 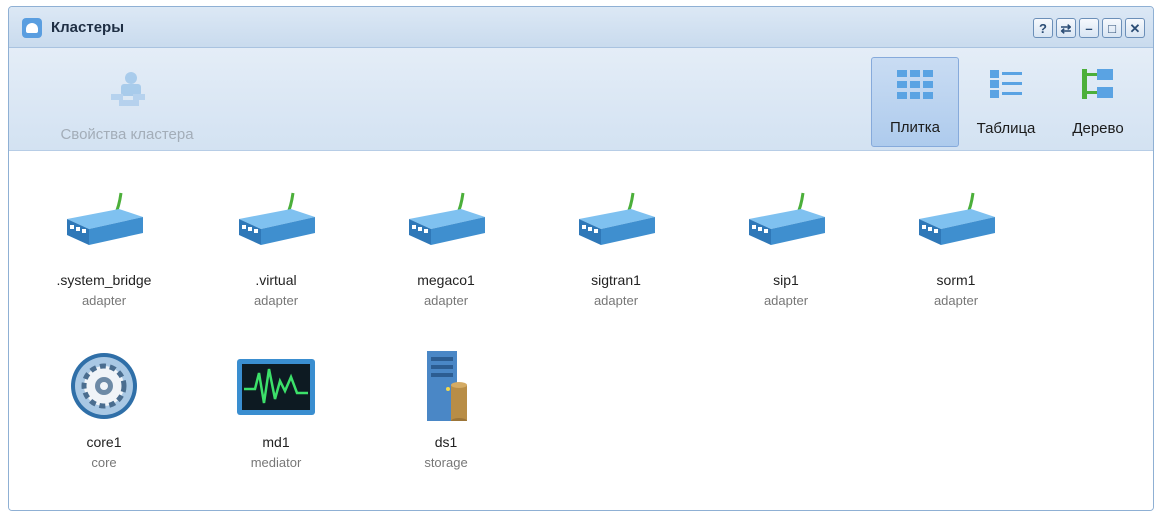 What do you see at coordinates (1135, 28) in the screenshot?
I see `close-button: ✕` at bounding box center [1135, 28].